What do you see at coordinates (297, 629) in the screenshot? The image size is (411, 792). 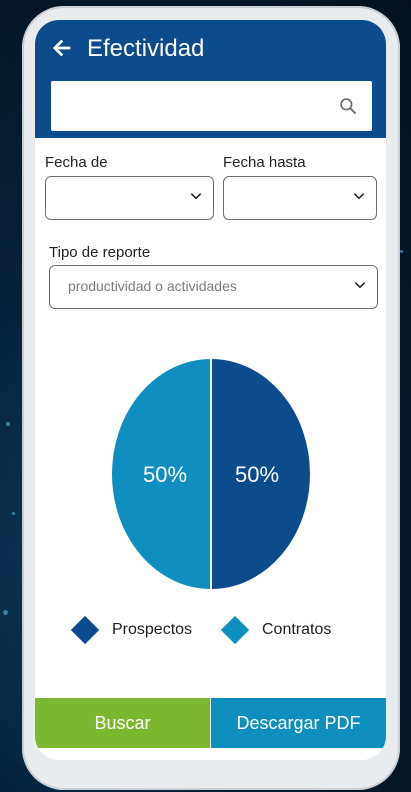 I see `legend-label: Contratos` at bounding box center [297, 629].